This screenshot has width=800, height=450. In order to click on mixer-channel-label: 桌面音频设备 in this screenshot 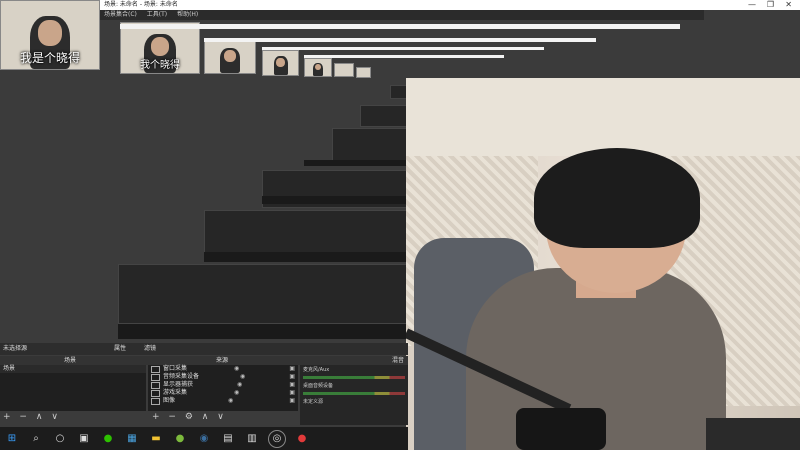, I will do `click(318, 386)`.